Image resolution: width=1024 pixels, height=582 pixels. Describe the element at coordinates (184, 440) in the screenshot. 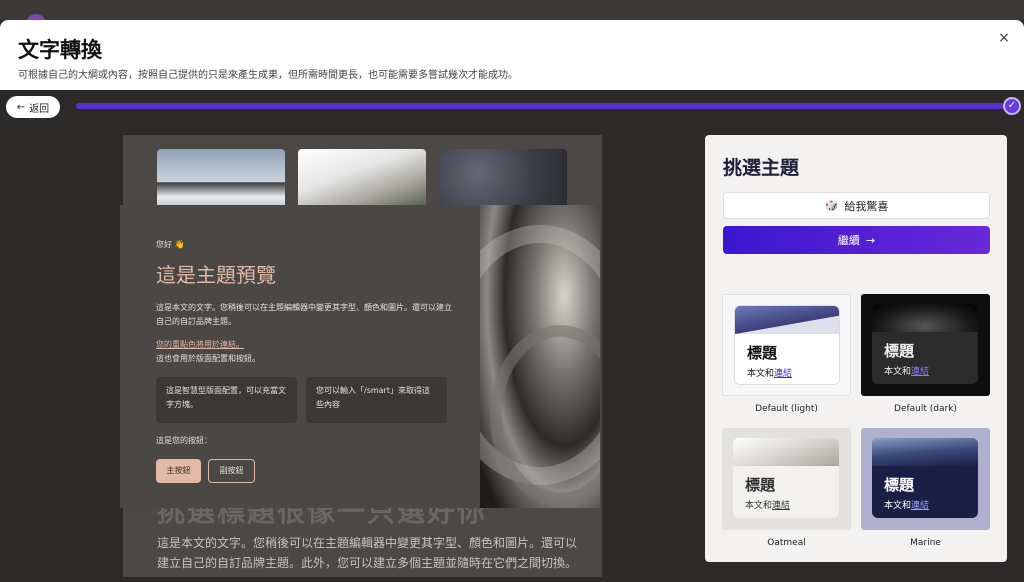

I see `preview-buttons-label: 這是您的按鈕：` at that location.